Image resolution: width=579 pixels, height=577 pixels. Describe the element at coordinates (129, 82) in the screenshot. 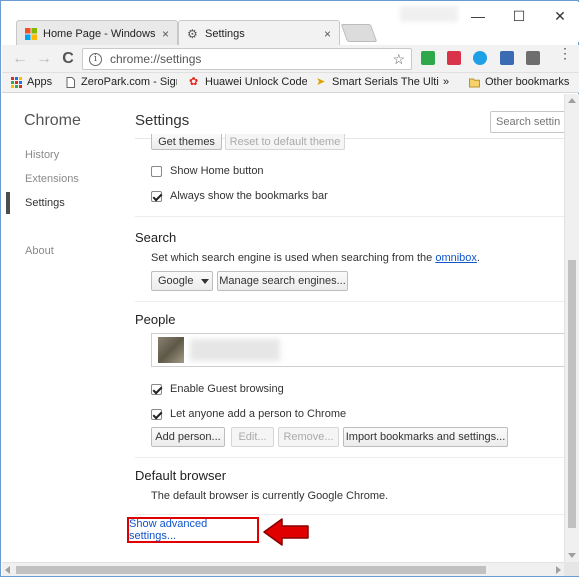

I see `bookmark-label: ZeroPark.com - Sign i` at that location.